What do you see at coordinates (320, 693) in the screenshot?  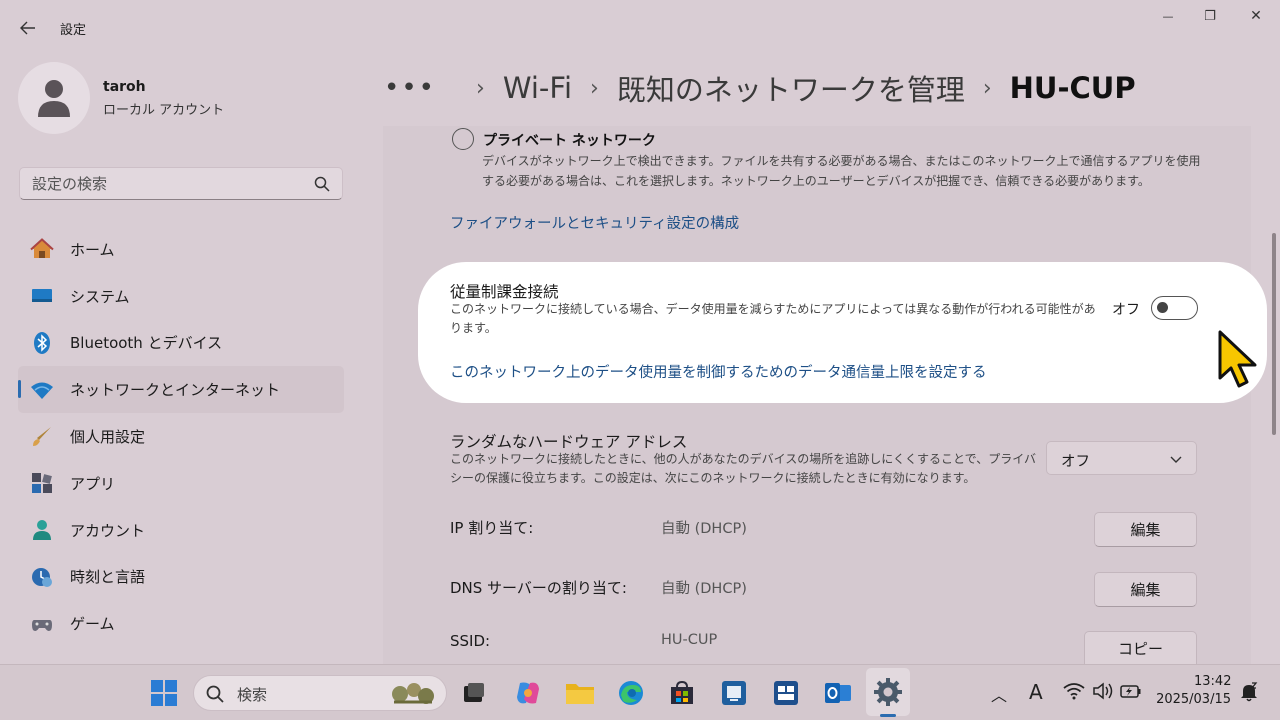 I see `taskbar-search: 検索` at bounding box center [320, 693].